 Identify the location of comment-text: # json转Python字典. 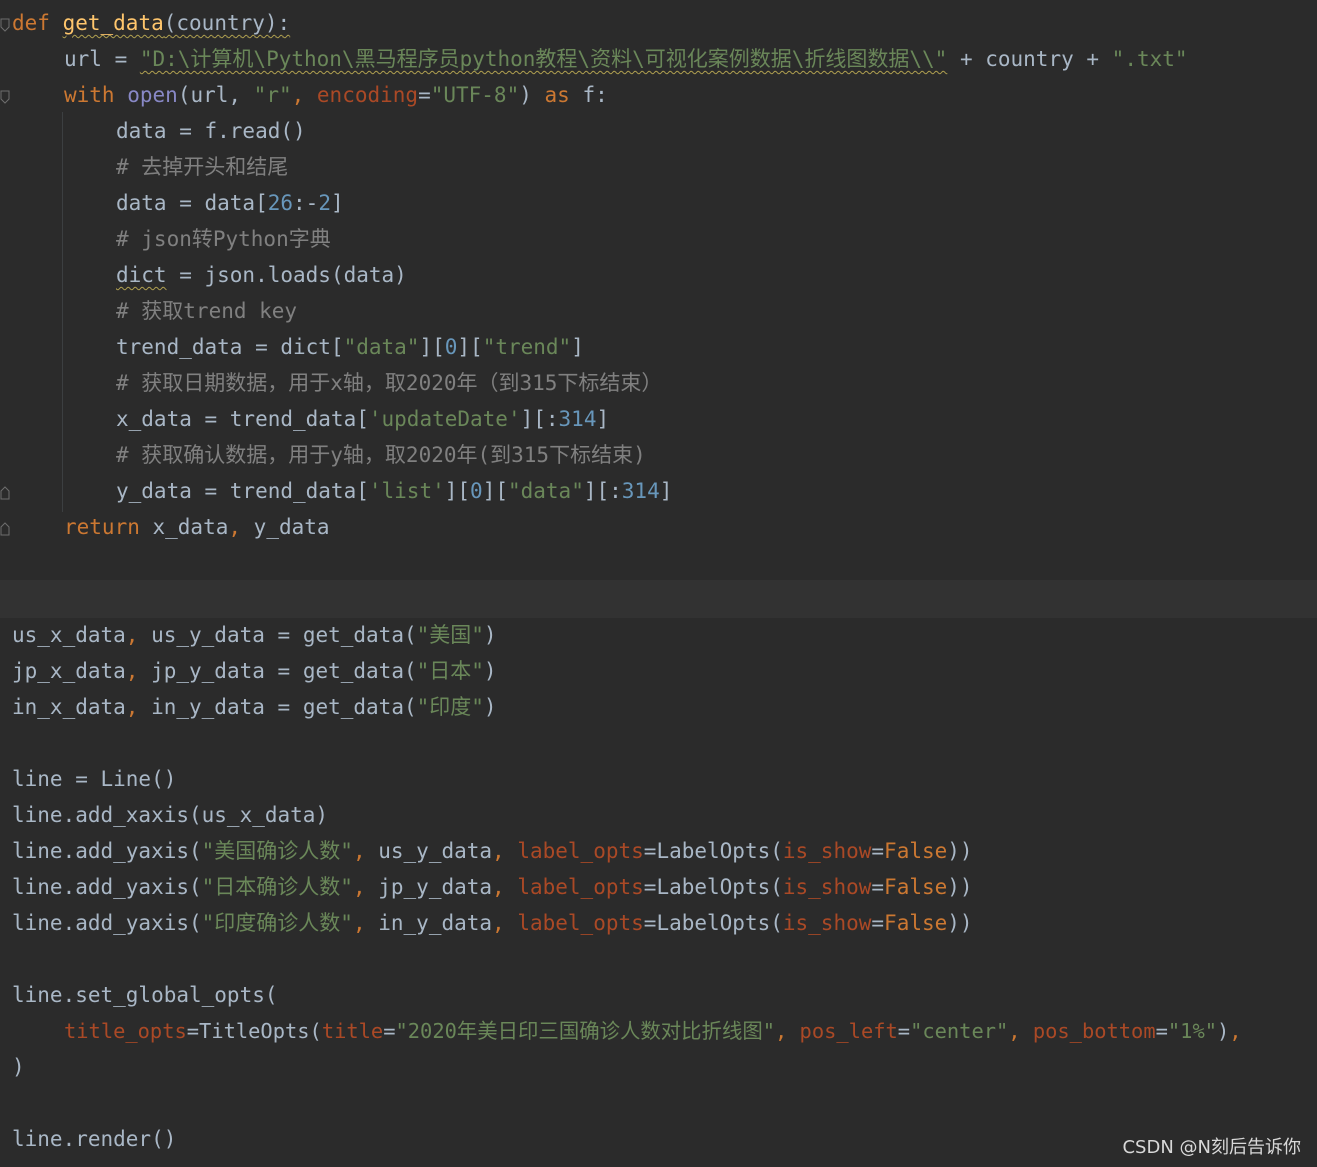
(223, 239).